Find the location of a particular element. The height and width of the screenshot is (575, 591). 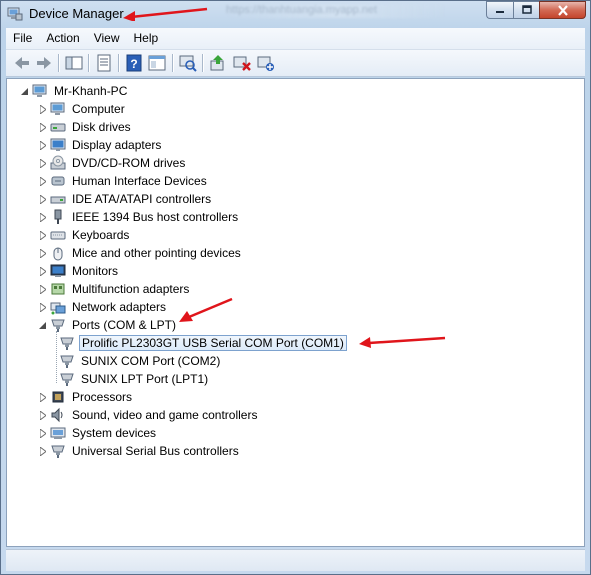

mouse-icon is located at coordinates (58, 254).